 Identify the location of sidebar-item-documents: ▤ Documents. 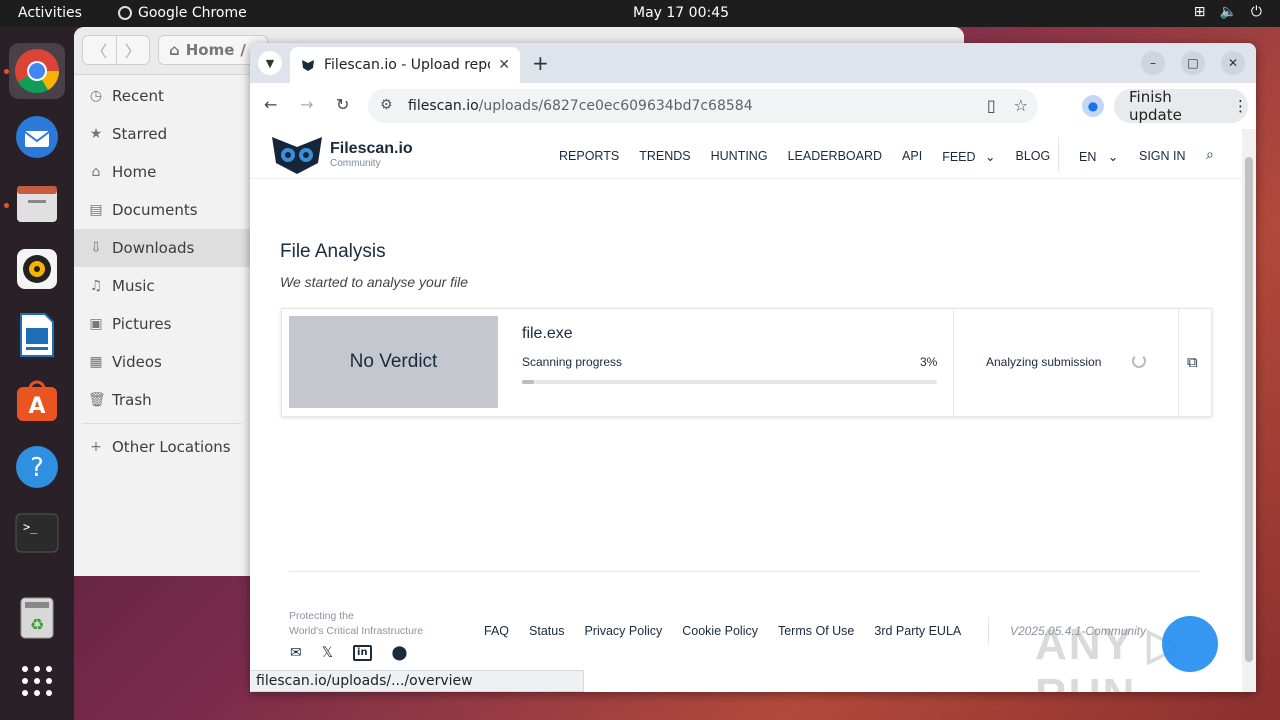
(162, 210).